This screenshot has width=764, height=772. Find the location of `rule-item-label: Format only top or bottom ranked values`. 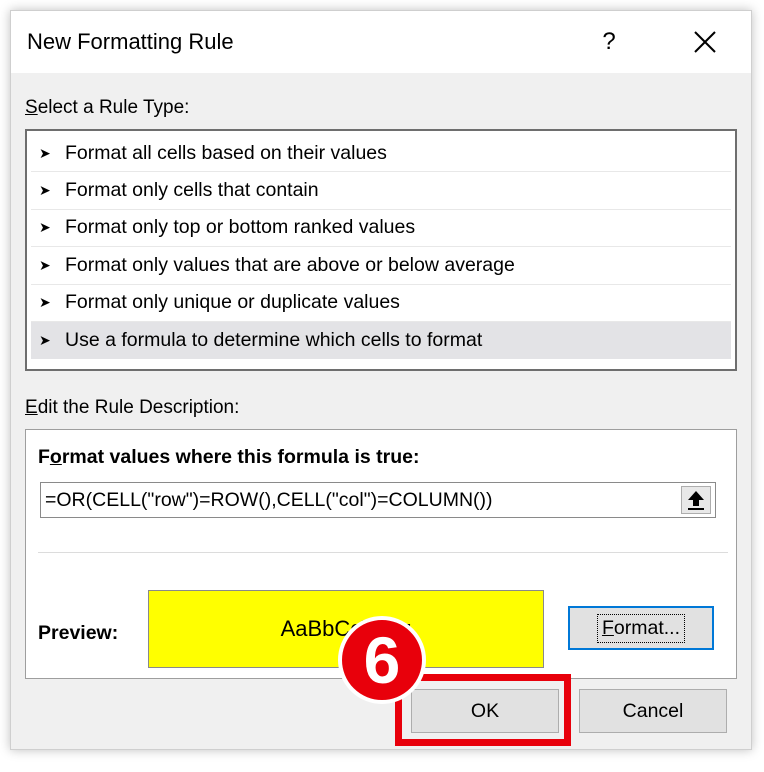

rule-item-label: Format only top or bottom ranked values is located at coordinates (240, 227).